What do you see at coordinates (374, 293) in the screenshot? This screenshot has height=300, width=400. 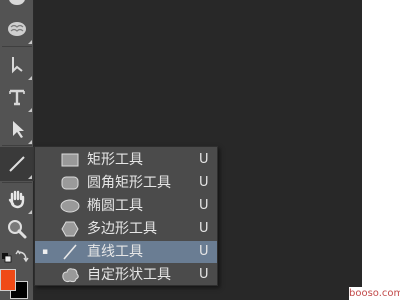 I see `watermark: booso.com` at bounding box center [374, 293].